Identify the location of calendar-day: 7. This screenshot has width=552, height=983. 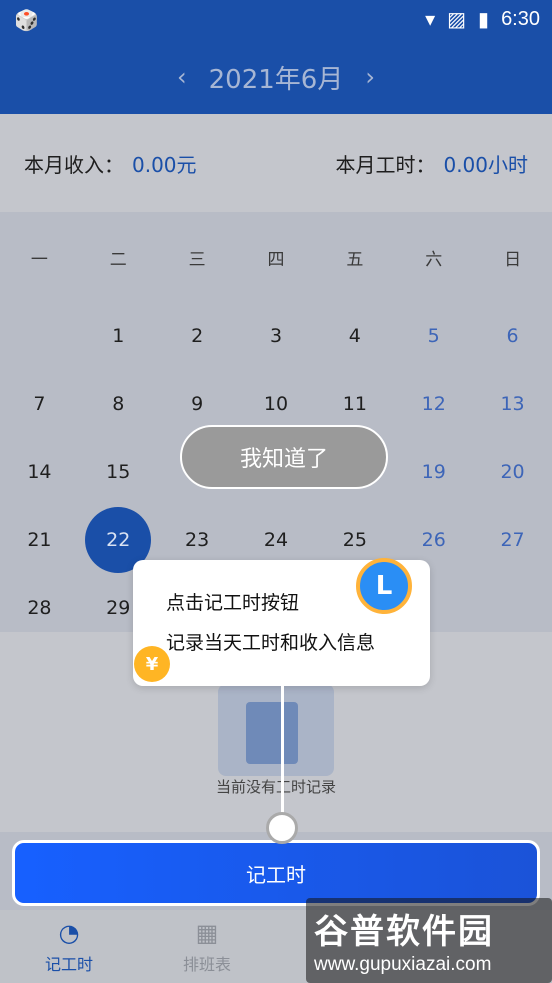
(39, 404).